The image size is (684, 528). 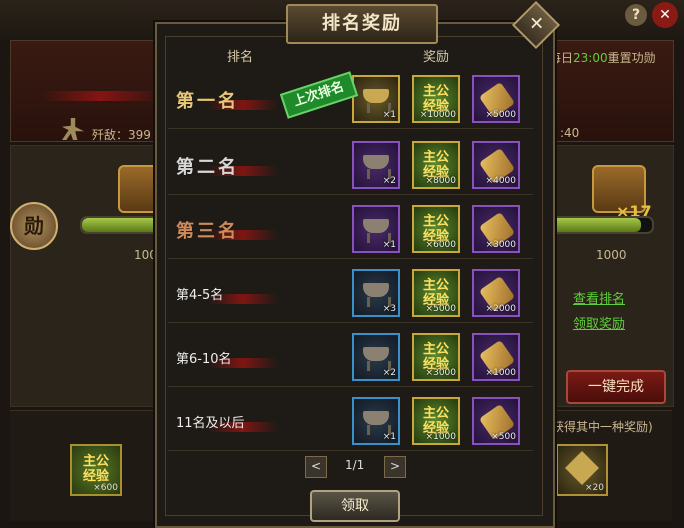 What do you see at coordinates (436, 165) in the screenshot?
I see `exp-reward-slot: 主公经验 ×8000` at bounding box center [436, 165].